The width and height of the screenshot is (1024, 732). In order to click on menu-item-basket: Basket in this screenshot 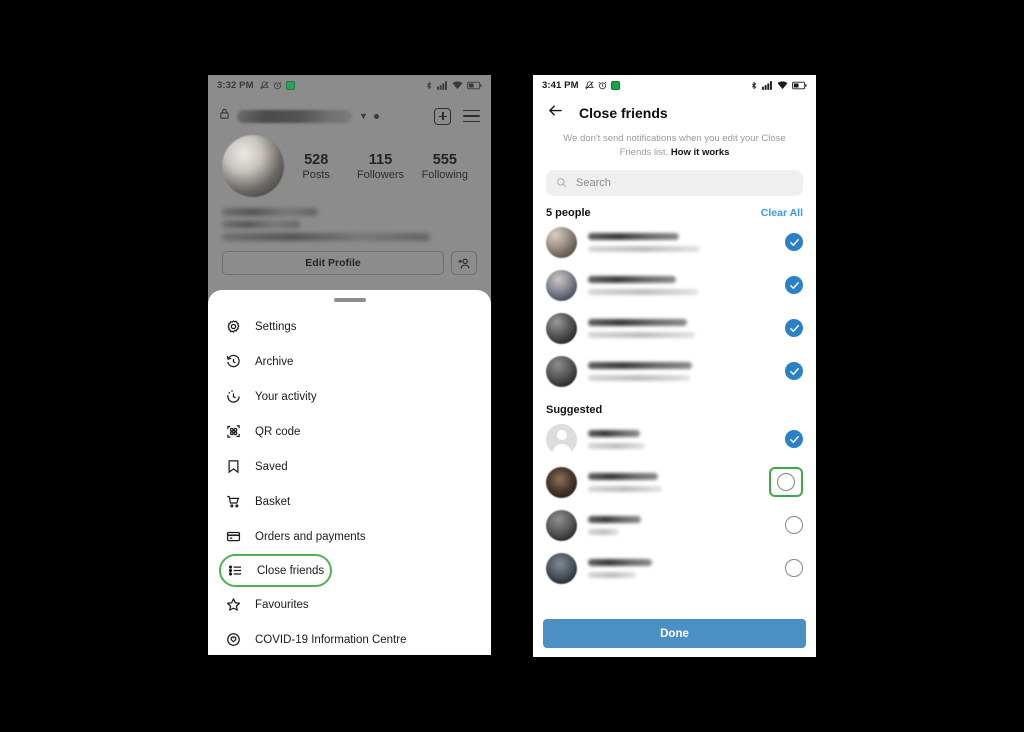, I will do `click(349, 501)`.